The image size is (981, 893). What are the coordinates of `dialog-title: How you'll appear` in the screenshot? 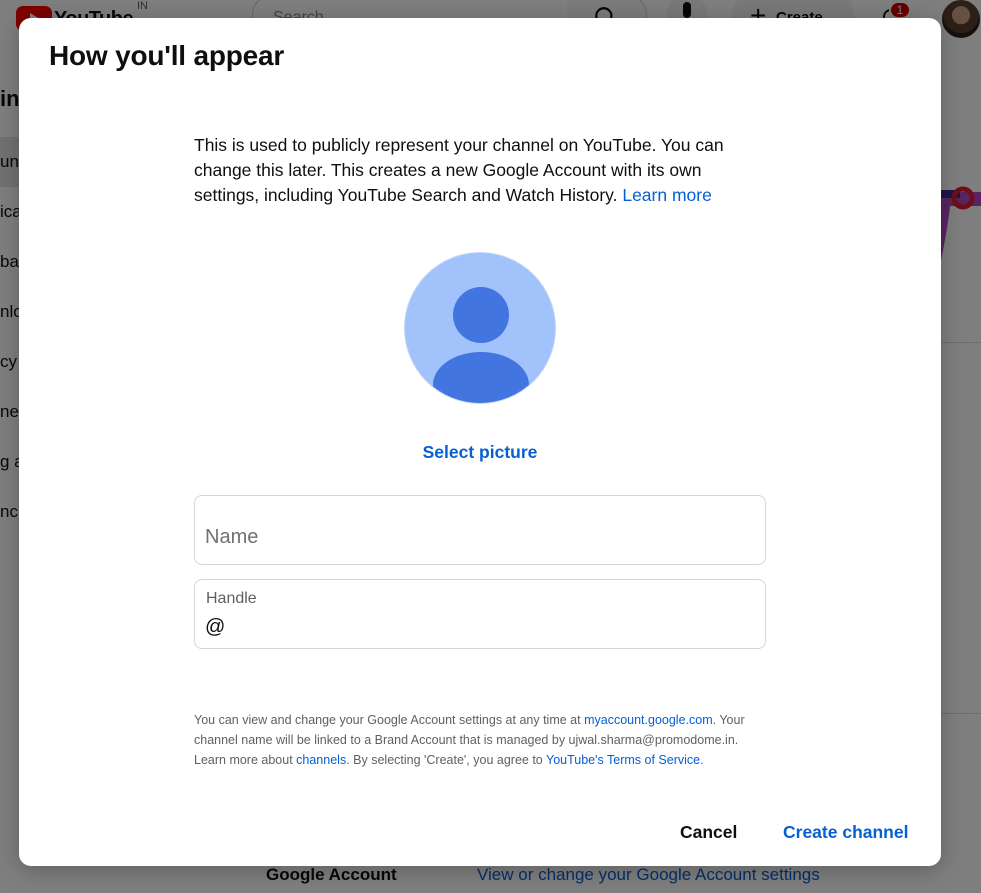 It's located at (167, 55).